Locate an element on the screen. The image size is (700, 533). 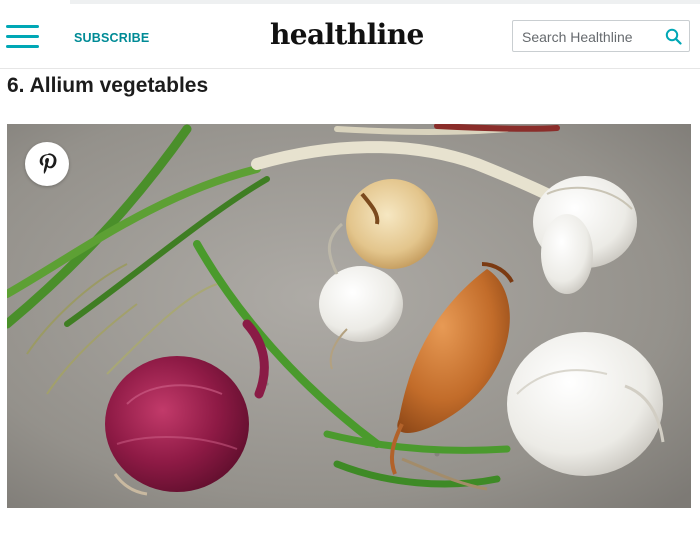
pinterest-icon is located at coordinates (48, 163).